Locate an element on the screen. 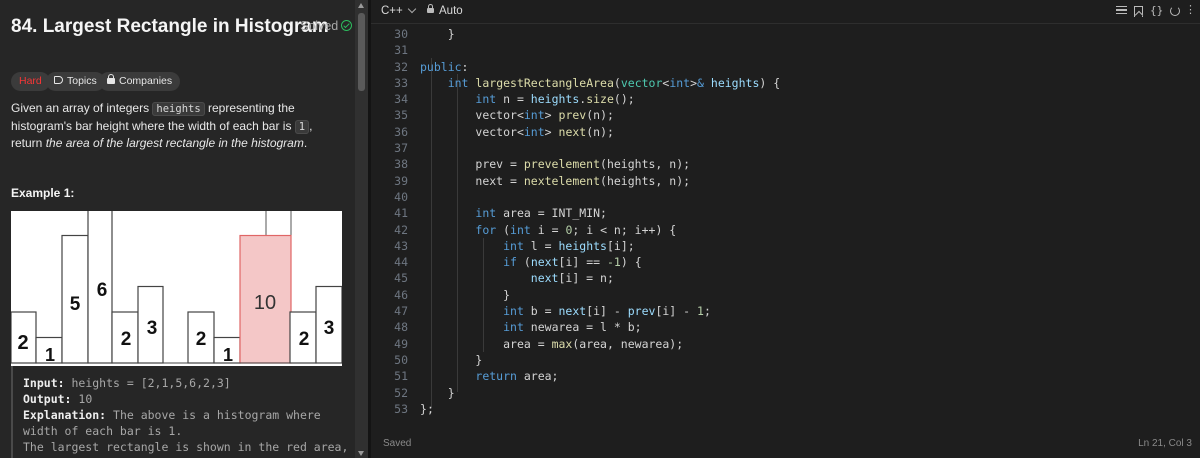  histogram-label: 5 is located at coordinates (75, 304).